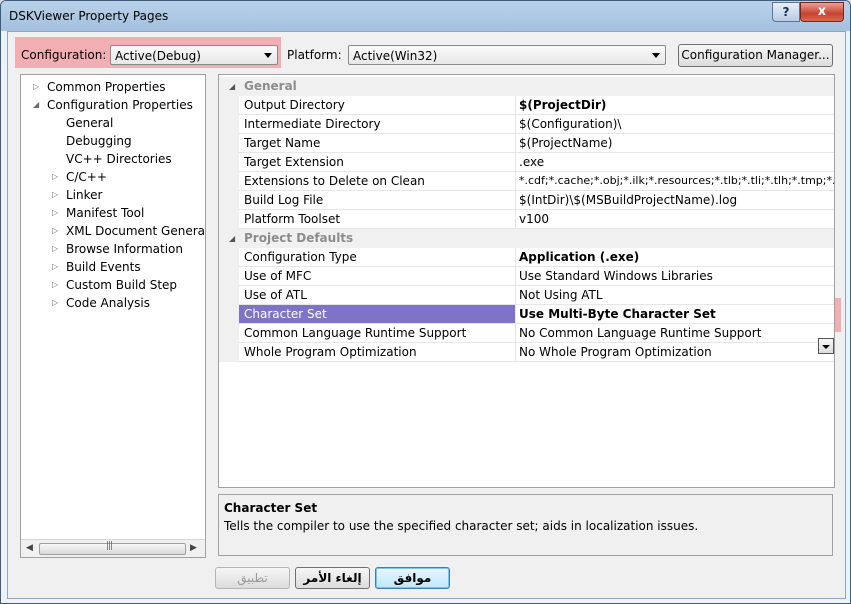 The width and height of the screenshot is (851, 604). Describe the element at coordinates (822, 12) in the screenshot. I see `close-button: x` at that location.